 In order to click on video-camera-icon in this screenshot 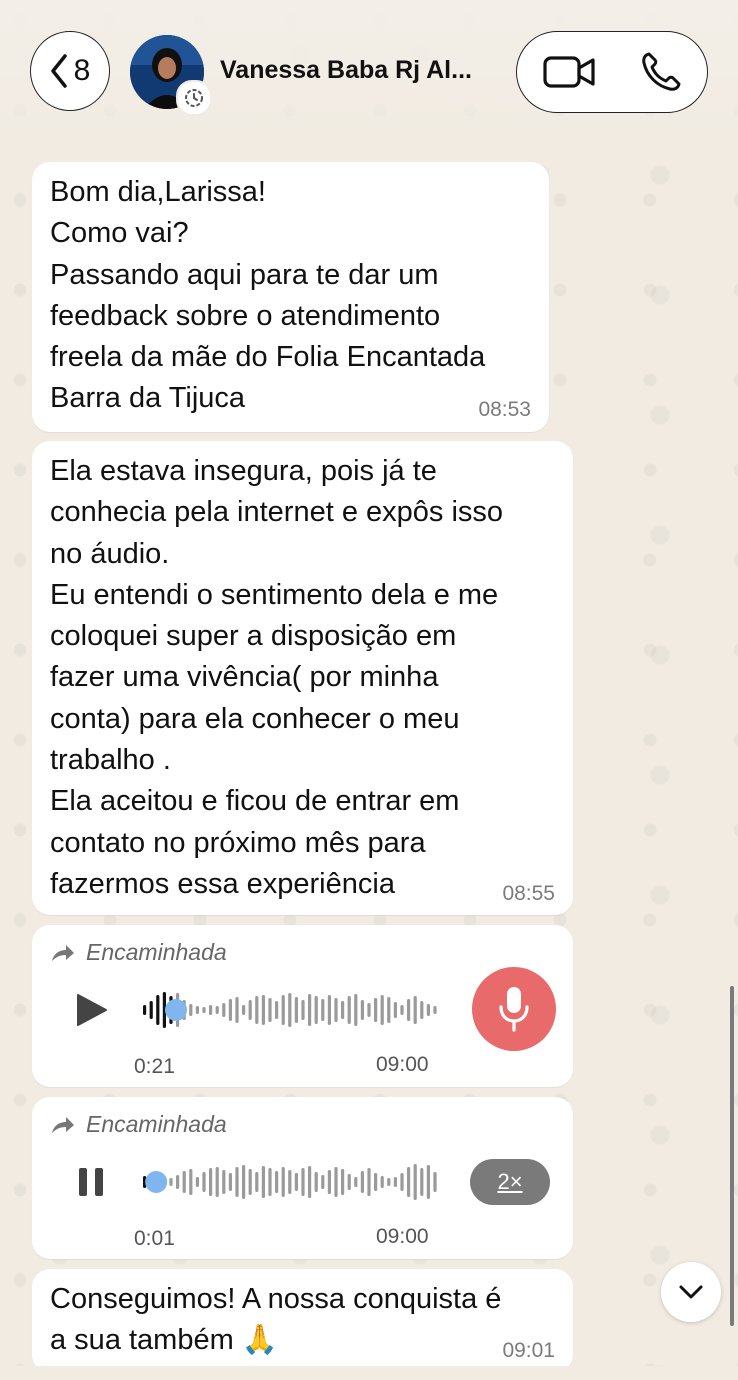, I will do `click(569, 72)`.